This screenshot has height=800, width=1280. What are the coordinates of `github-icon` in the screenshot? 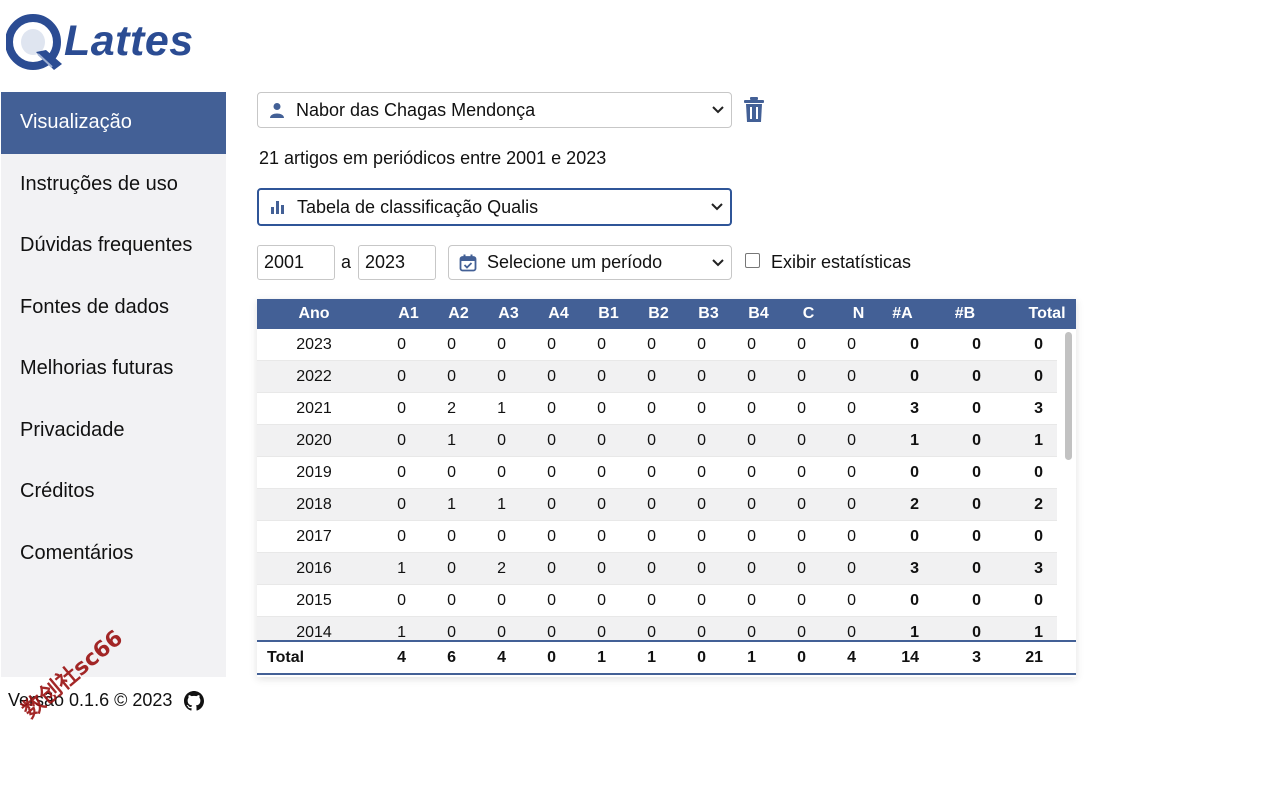 It's located at (194, 700).